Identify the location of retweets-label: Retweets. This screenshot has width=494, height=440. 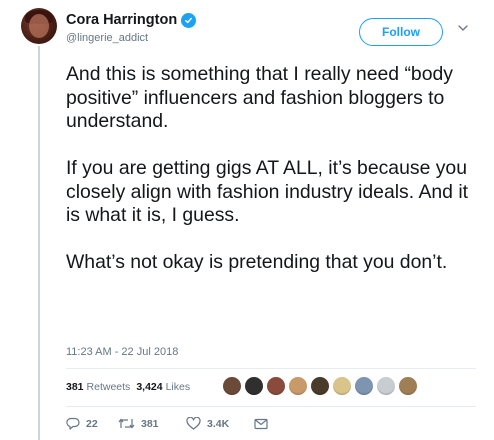
(108, 387).